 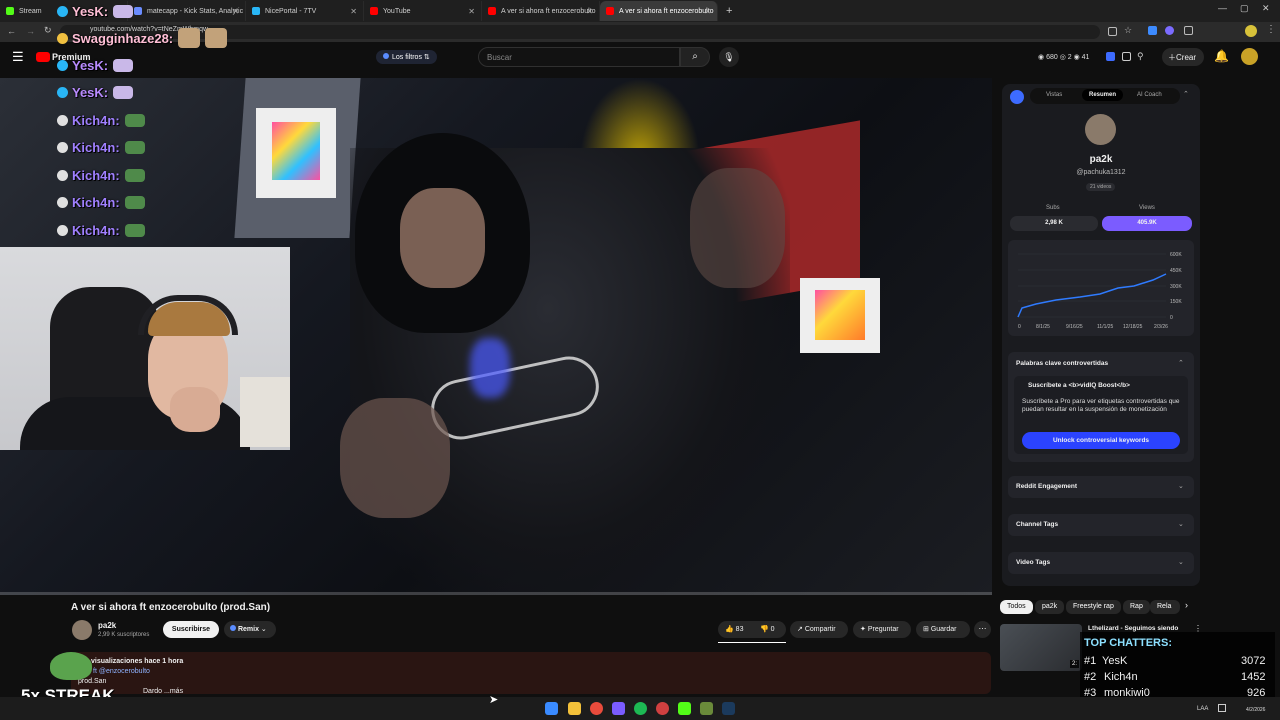 I want to click on browser-tab: matecapp - Kick Stats, Analytic ✕, so click(x=187, y=11).